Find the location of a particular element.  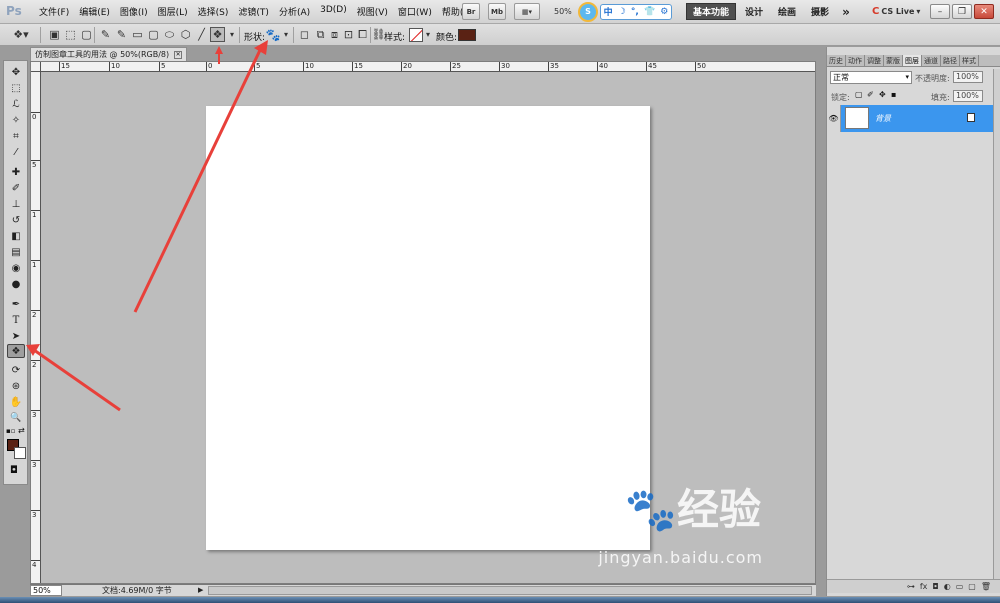

blur-tool: ◉ is located at coordinates (16, 268).